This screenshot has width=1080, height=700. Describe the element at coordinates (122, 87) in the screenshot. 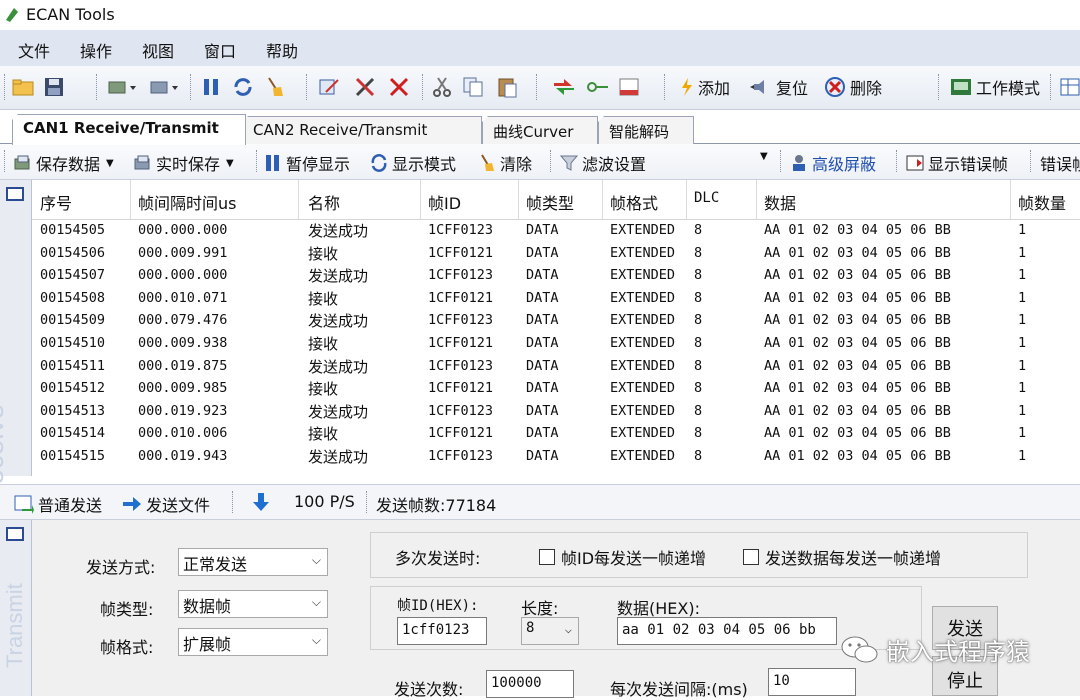

I see `device-connect-button` at that location.